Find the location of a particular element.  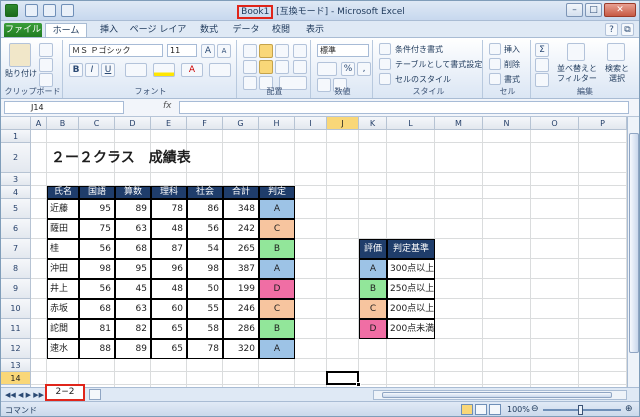

score-cell: 55 is located at coordinates (205, 309).